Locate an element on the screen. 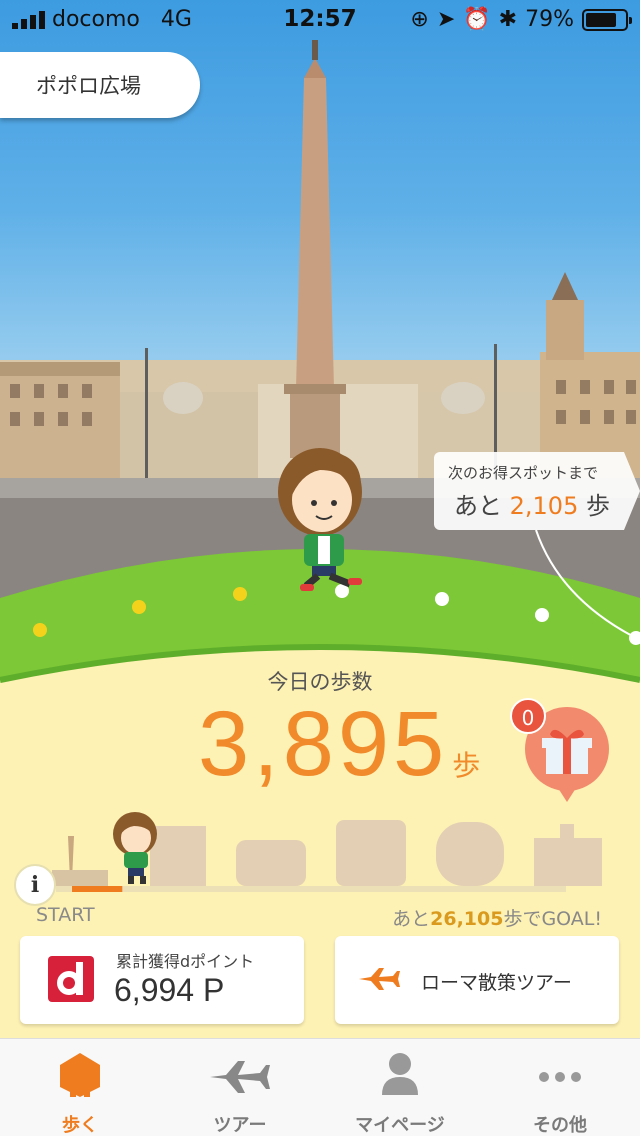 The height and width of the screenshot is (1136, 640). tab-walk: 歩く is located at coordinates (80, 1087).